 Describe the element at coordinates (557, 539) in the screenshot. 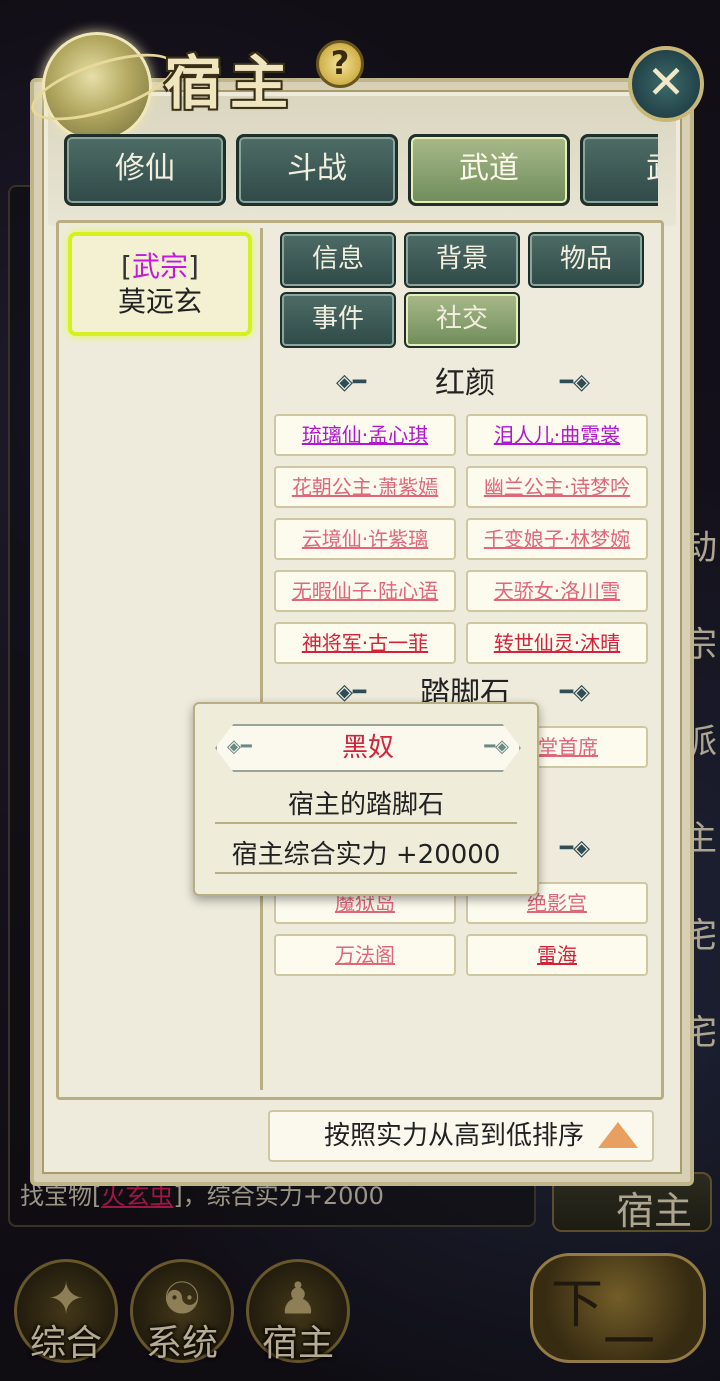

I see `beauty-chip: 千变娘子·林梦婉` at that location.